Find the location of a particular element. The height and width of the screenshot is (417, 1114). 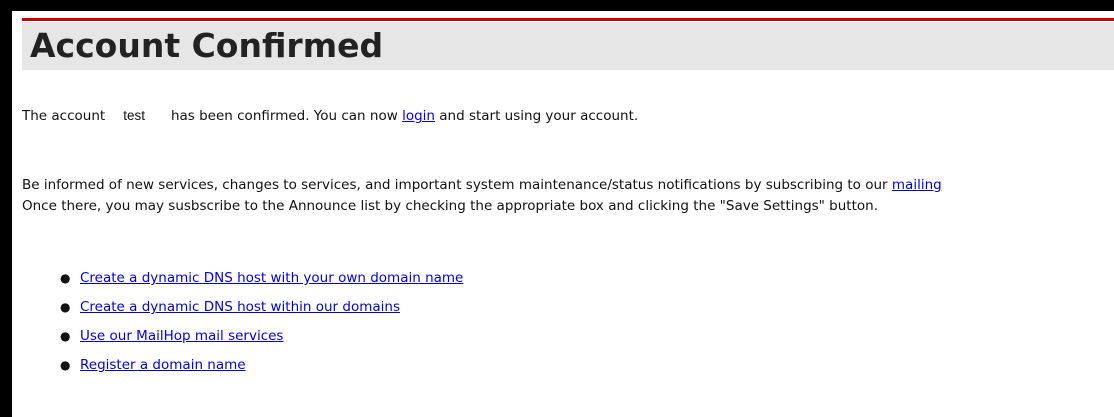

confirmation-middle: has been confirmed. You can now is located at coordinates (284, 116).